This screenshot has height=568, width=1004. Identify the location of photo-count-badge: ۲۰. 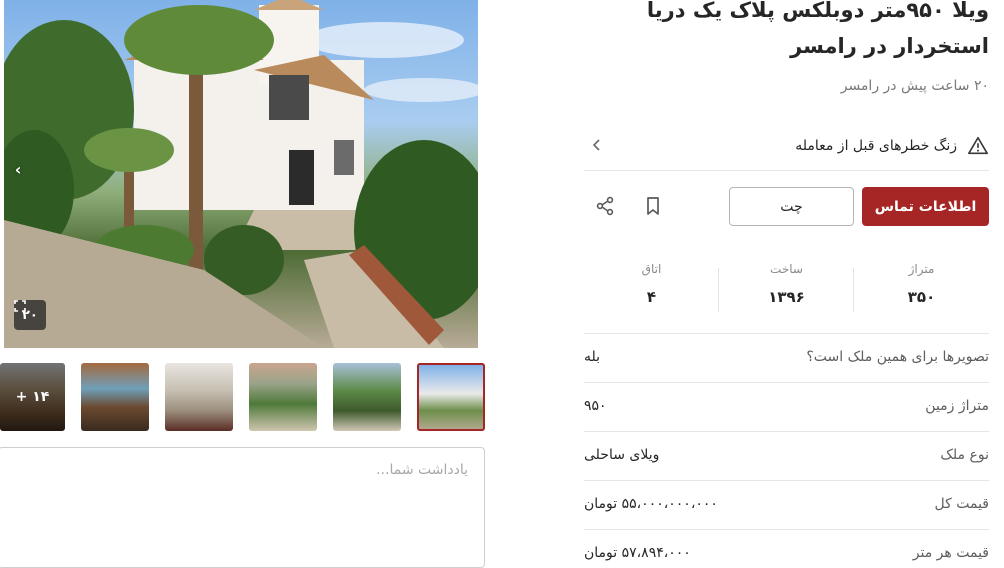
(30, 315).